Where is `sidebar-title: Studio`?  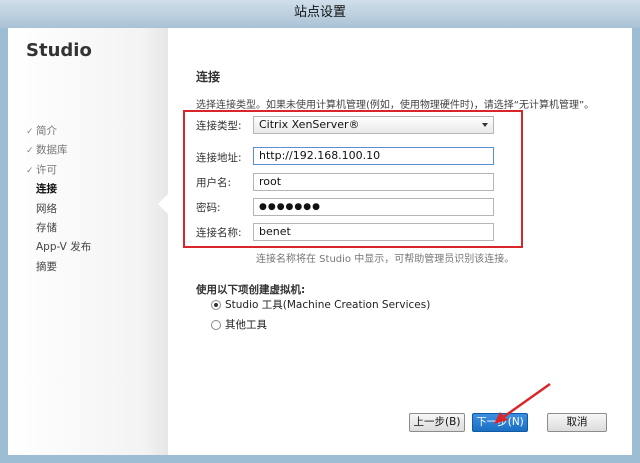 sidebar-title: Studio is located at coordinates (59, 50).